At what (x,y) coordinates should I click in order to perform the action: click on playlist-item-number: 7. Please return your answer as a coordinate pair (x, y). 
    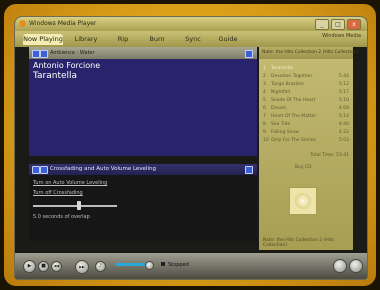
    Looking at the image, I should click on (264, 116).